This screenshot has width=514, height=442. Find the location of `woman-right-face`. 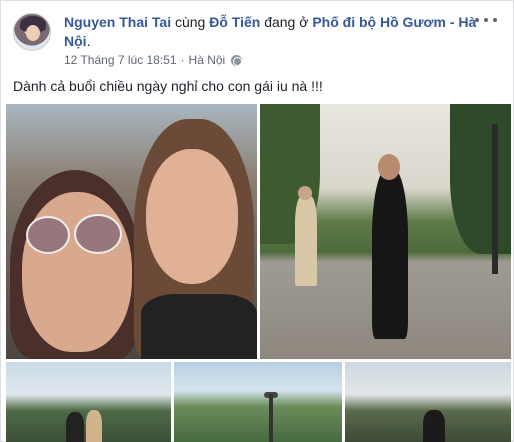

woman-right-face is located at coordinates (192, 216).